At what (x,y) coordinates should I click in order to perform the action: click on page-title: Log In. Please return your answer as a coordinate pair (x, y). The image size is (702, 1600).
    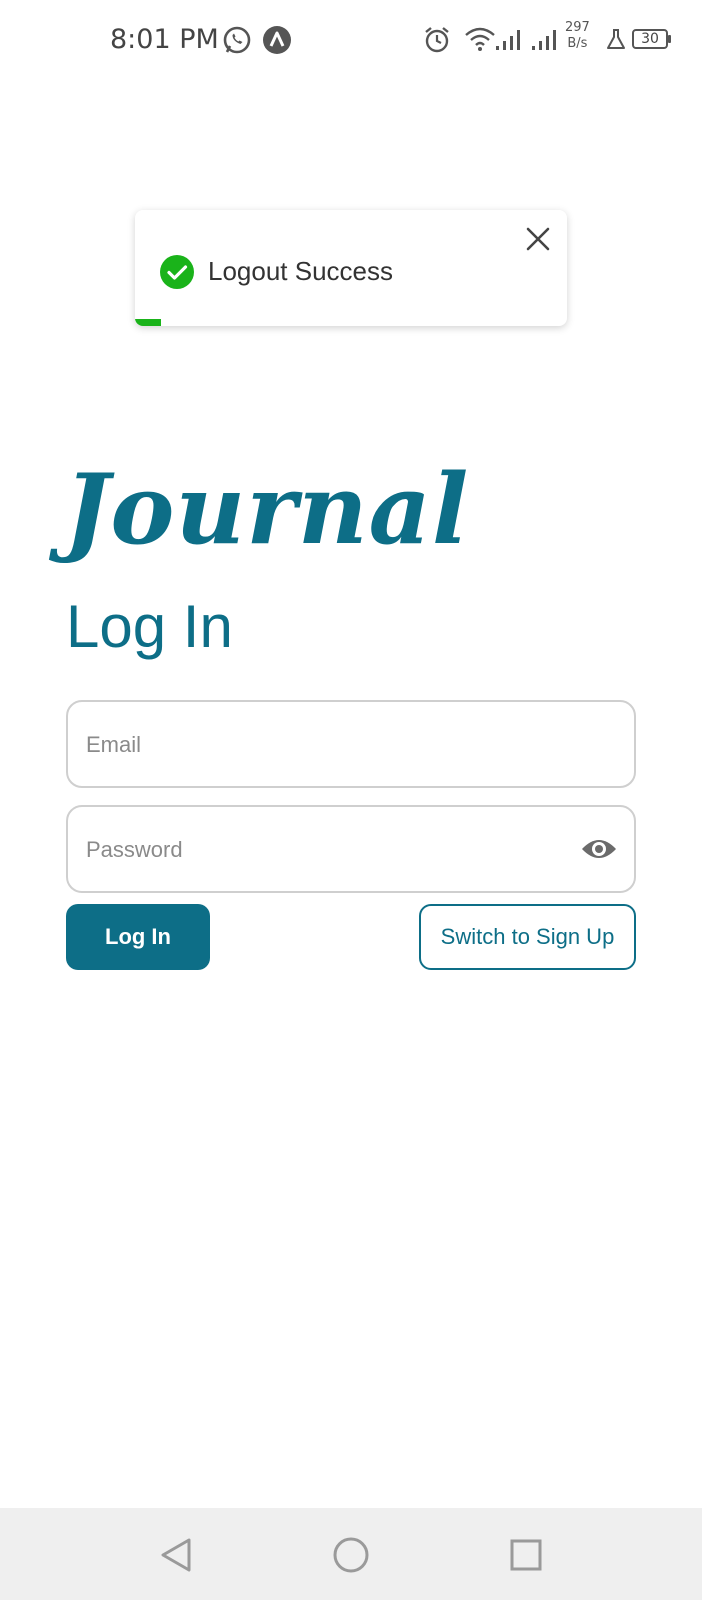
    Looking at the image, I should click on (149, 626).